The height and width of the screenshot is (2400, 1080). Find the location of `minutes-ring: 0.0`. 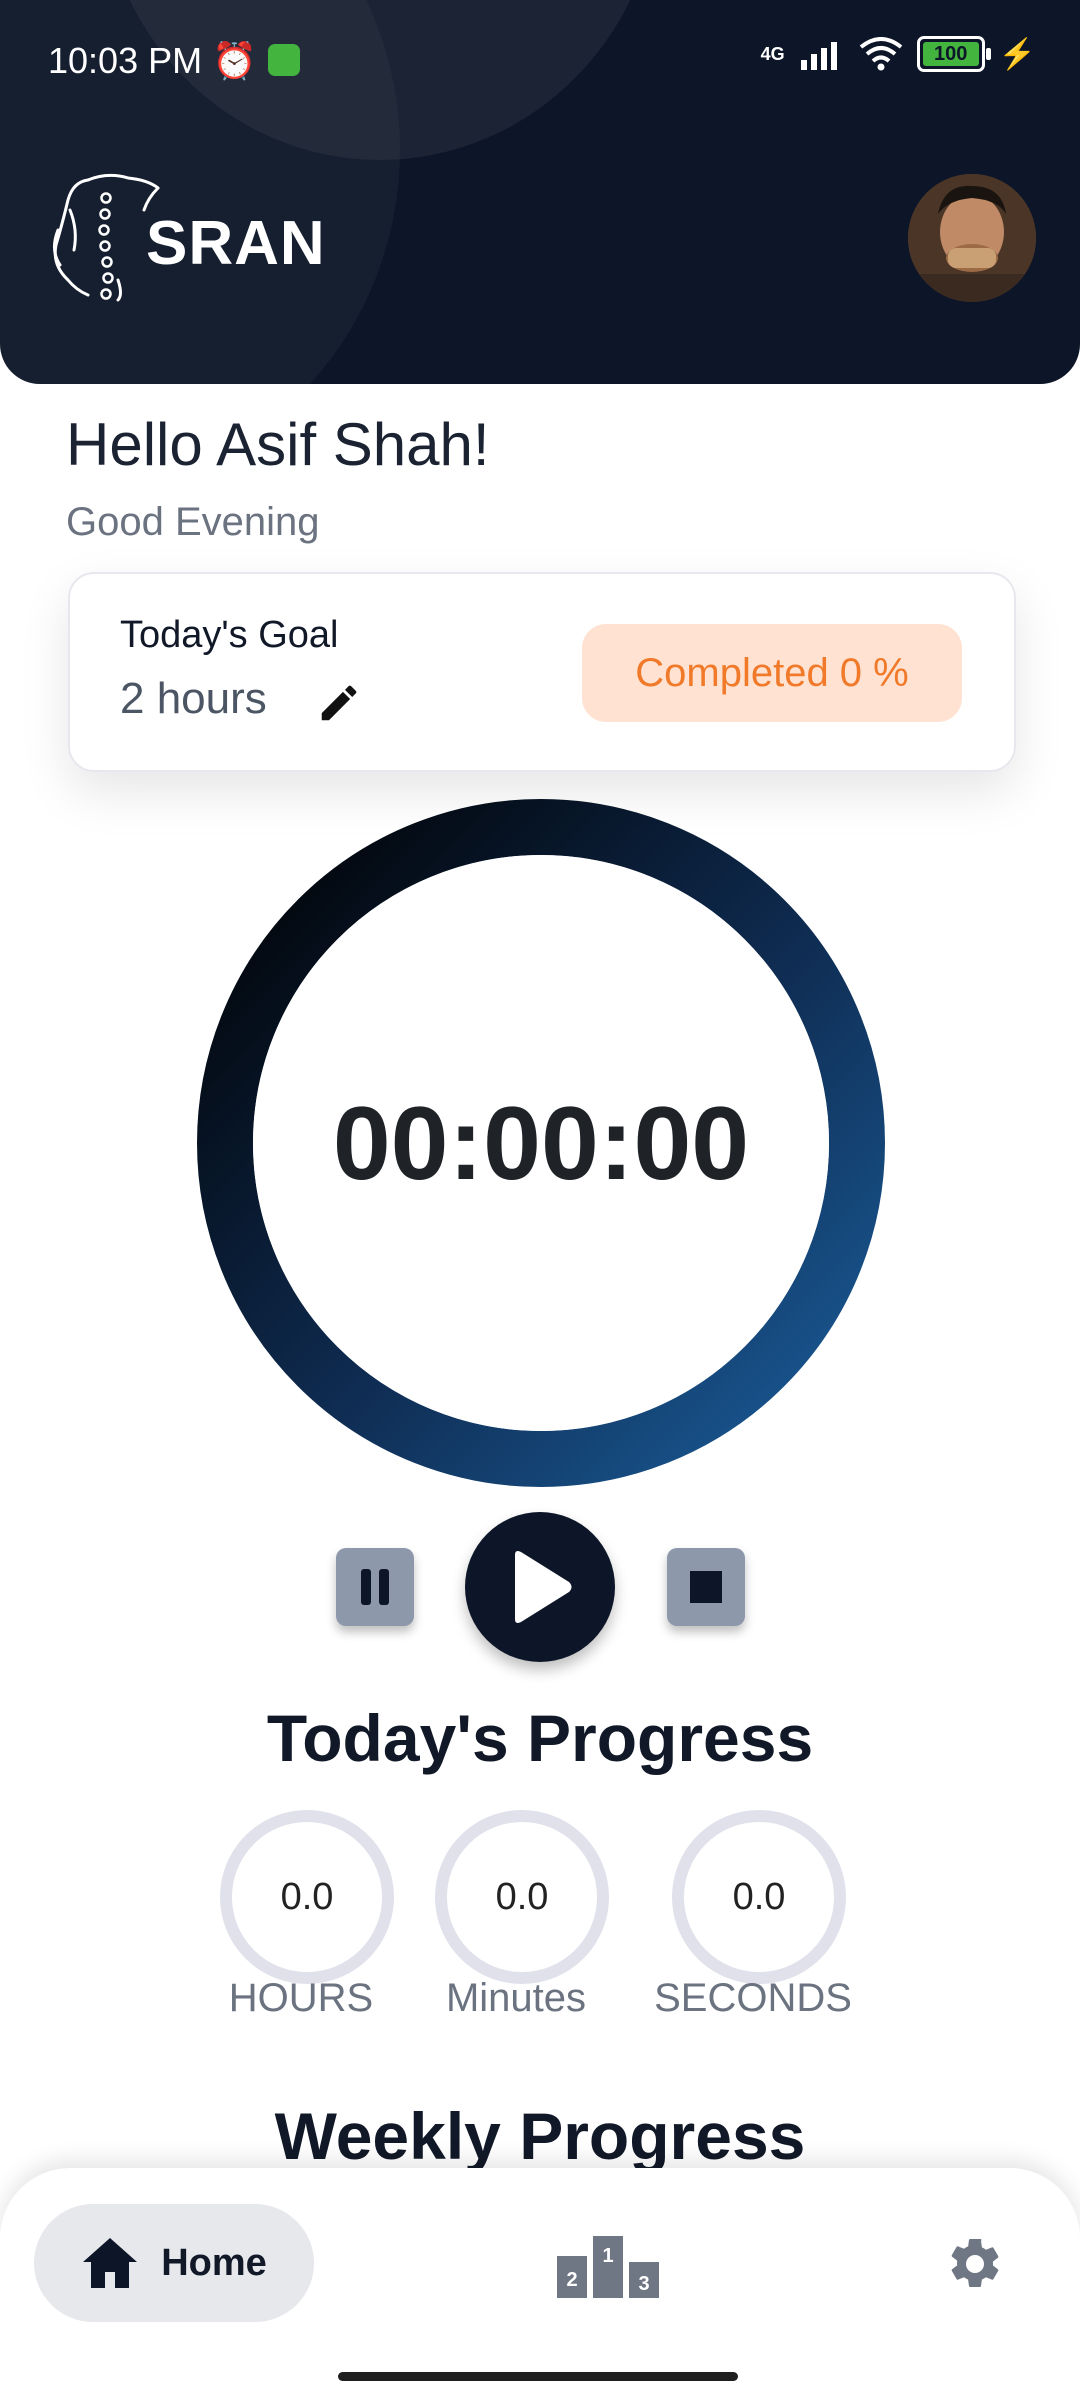

minutes-ring: 0.0 is located at coordinates (522, 1897).